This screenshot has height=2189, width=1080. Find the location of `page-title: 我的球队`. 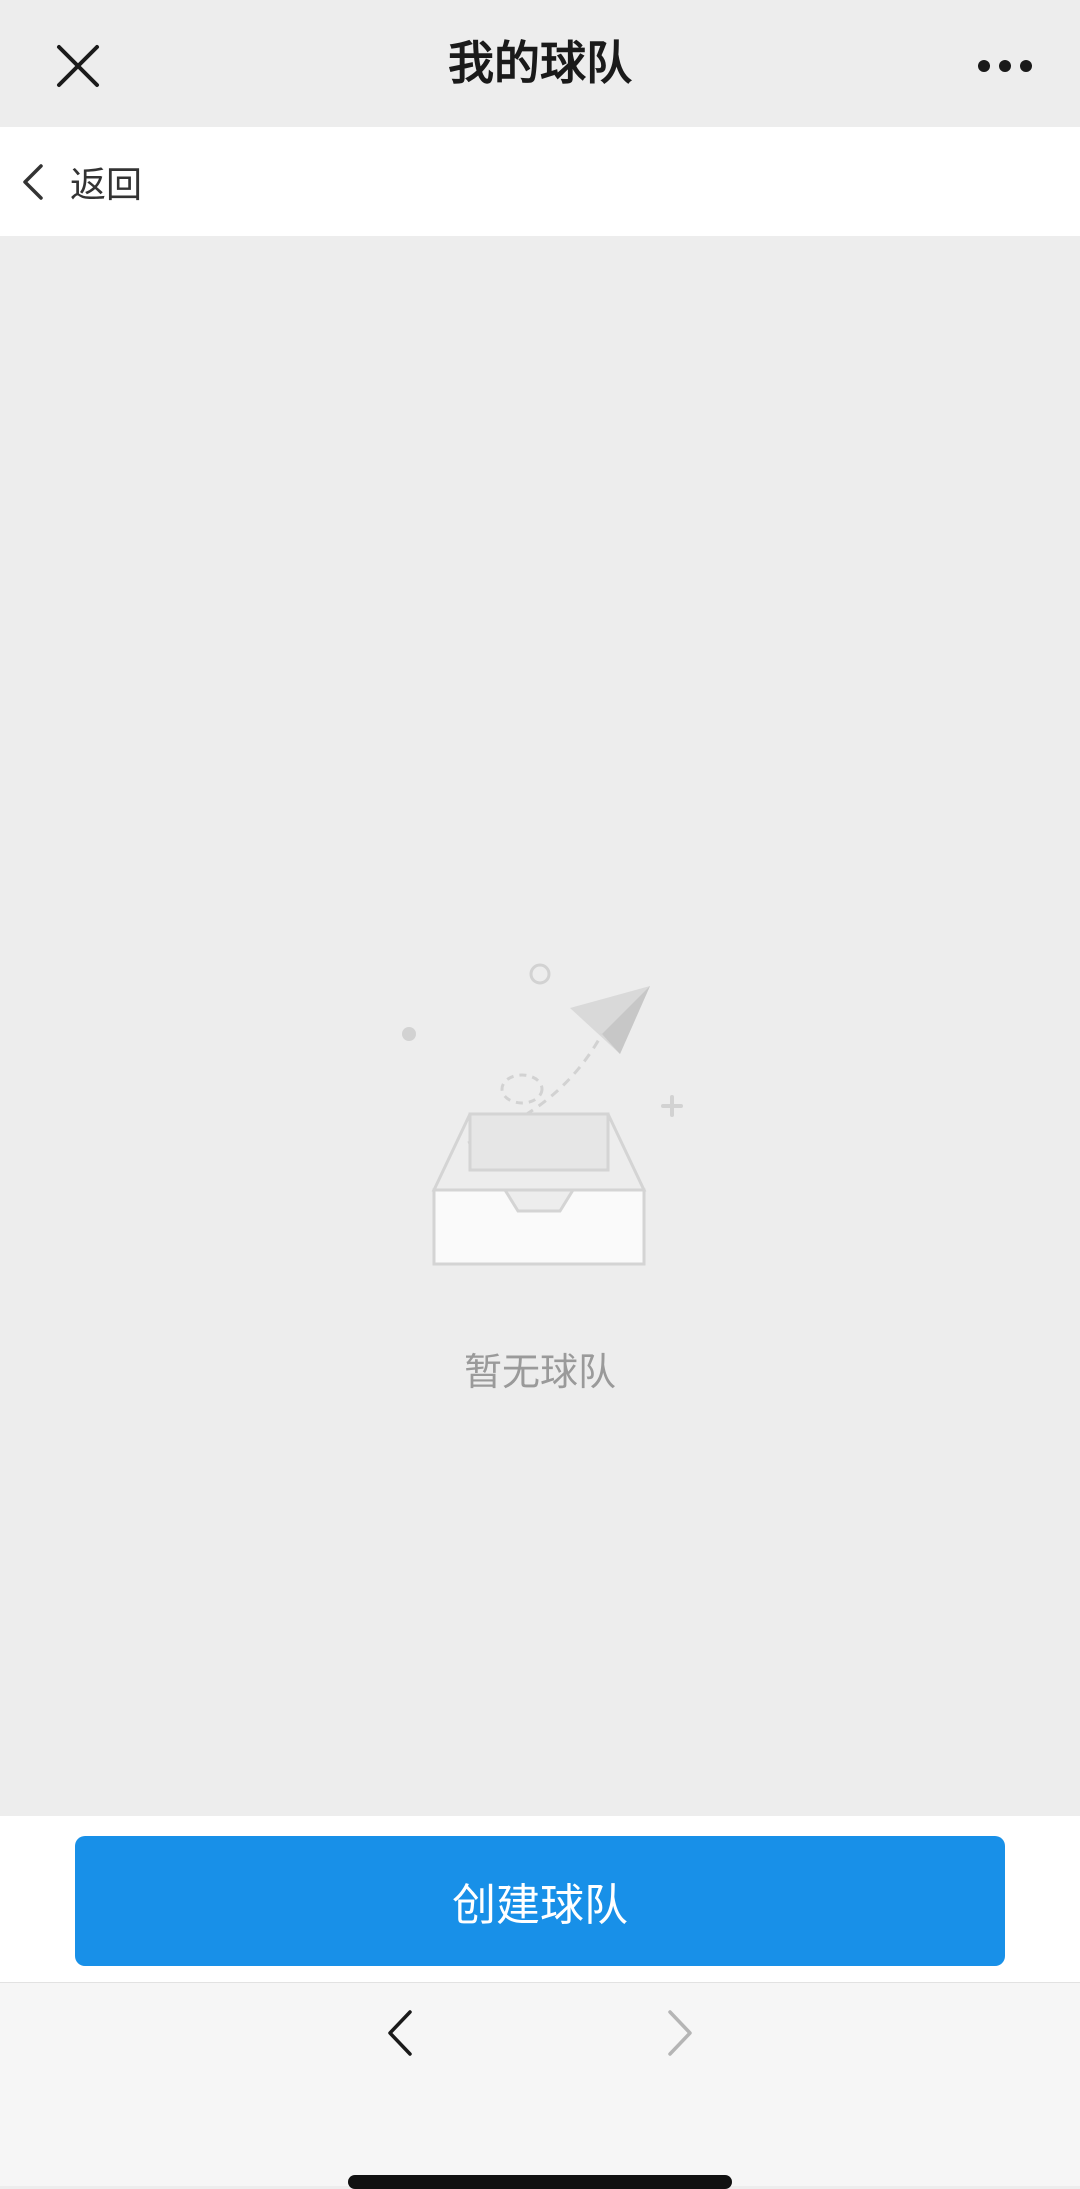

page-title: 我的球队 is located at coordinates (540, 63).